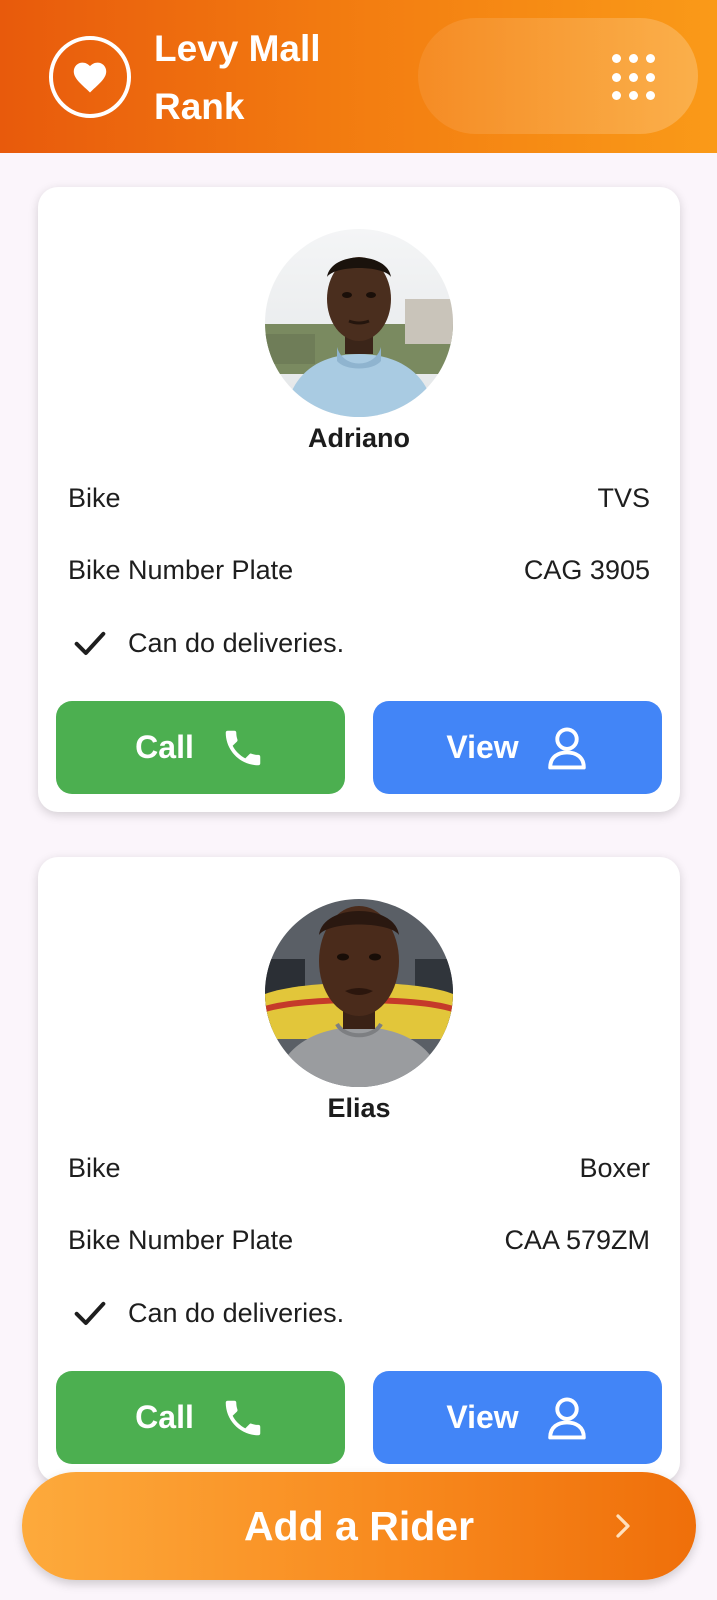 Image resolution: width=717 pixels, height=1600 pixels. What do you see at coordinates (623, 1526) in the screenshot?
I see `chevron-right-icon` at bounding box center [623, 1526].